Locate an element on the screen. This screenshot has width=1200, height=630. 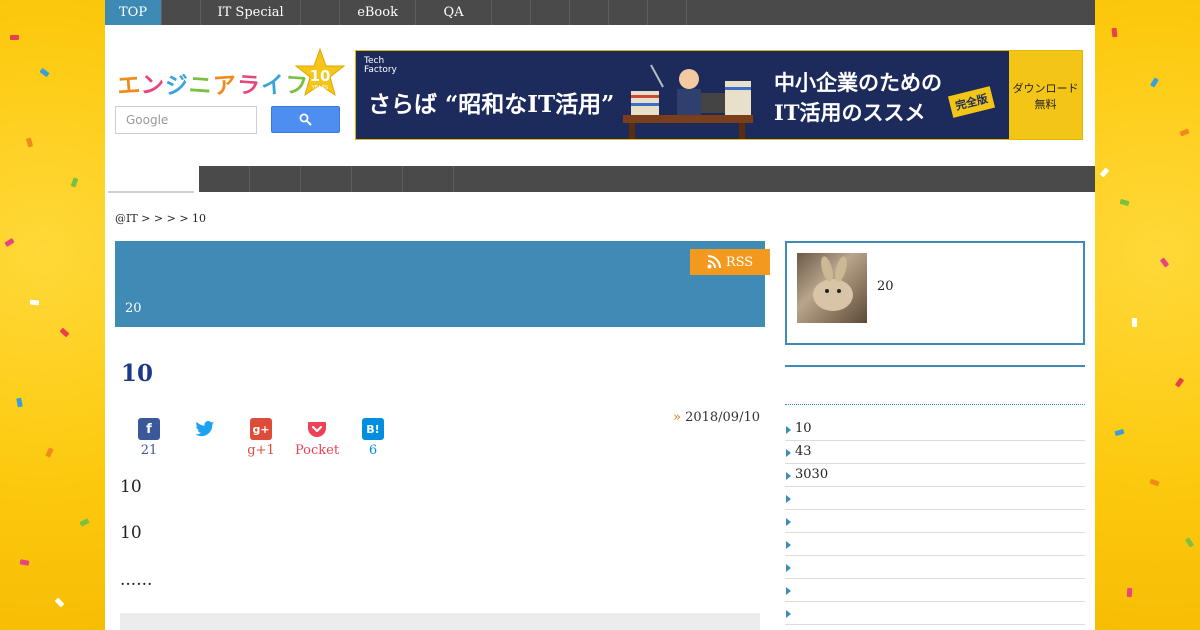
hatena-share-button: B! 6 is located at coordinates (373, 438).